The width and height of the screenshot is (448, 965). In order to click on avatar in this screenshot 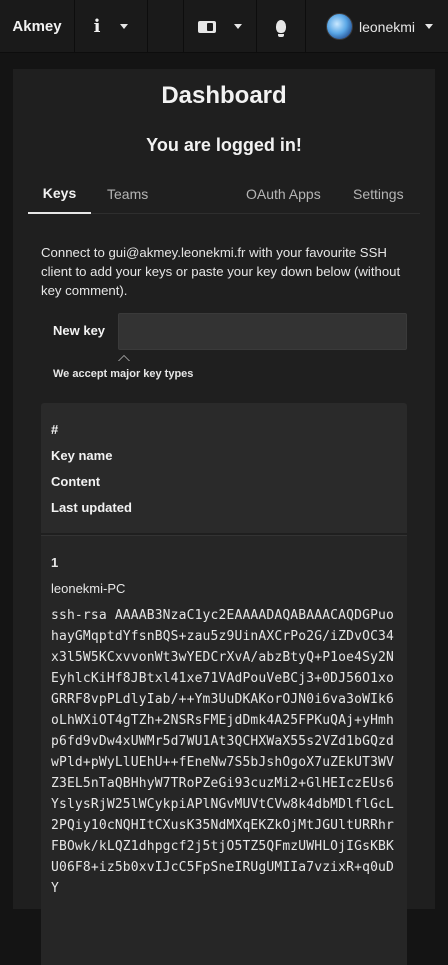, I will do `click(339, 26)`.